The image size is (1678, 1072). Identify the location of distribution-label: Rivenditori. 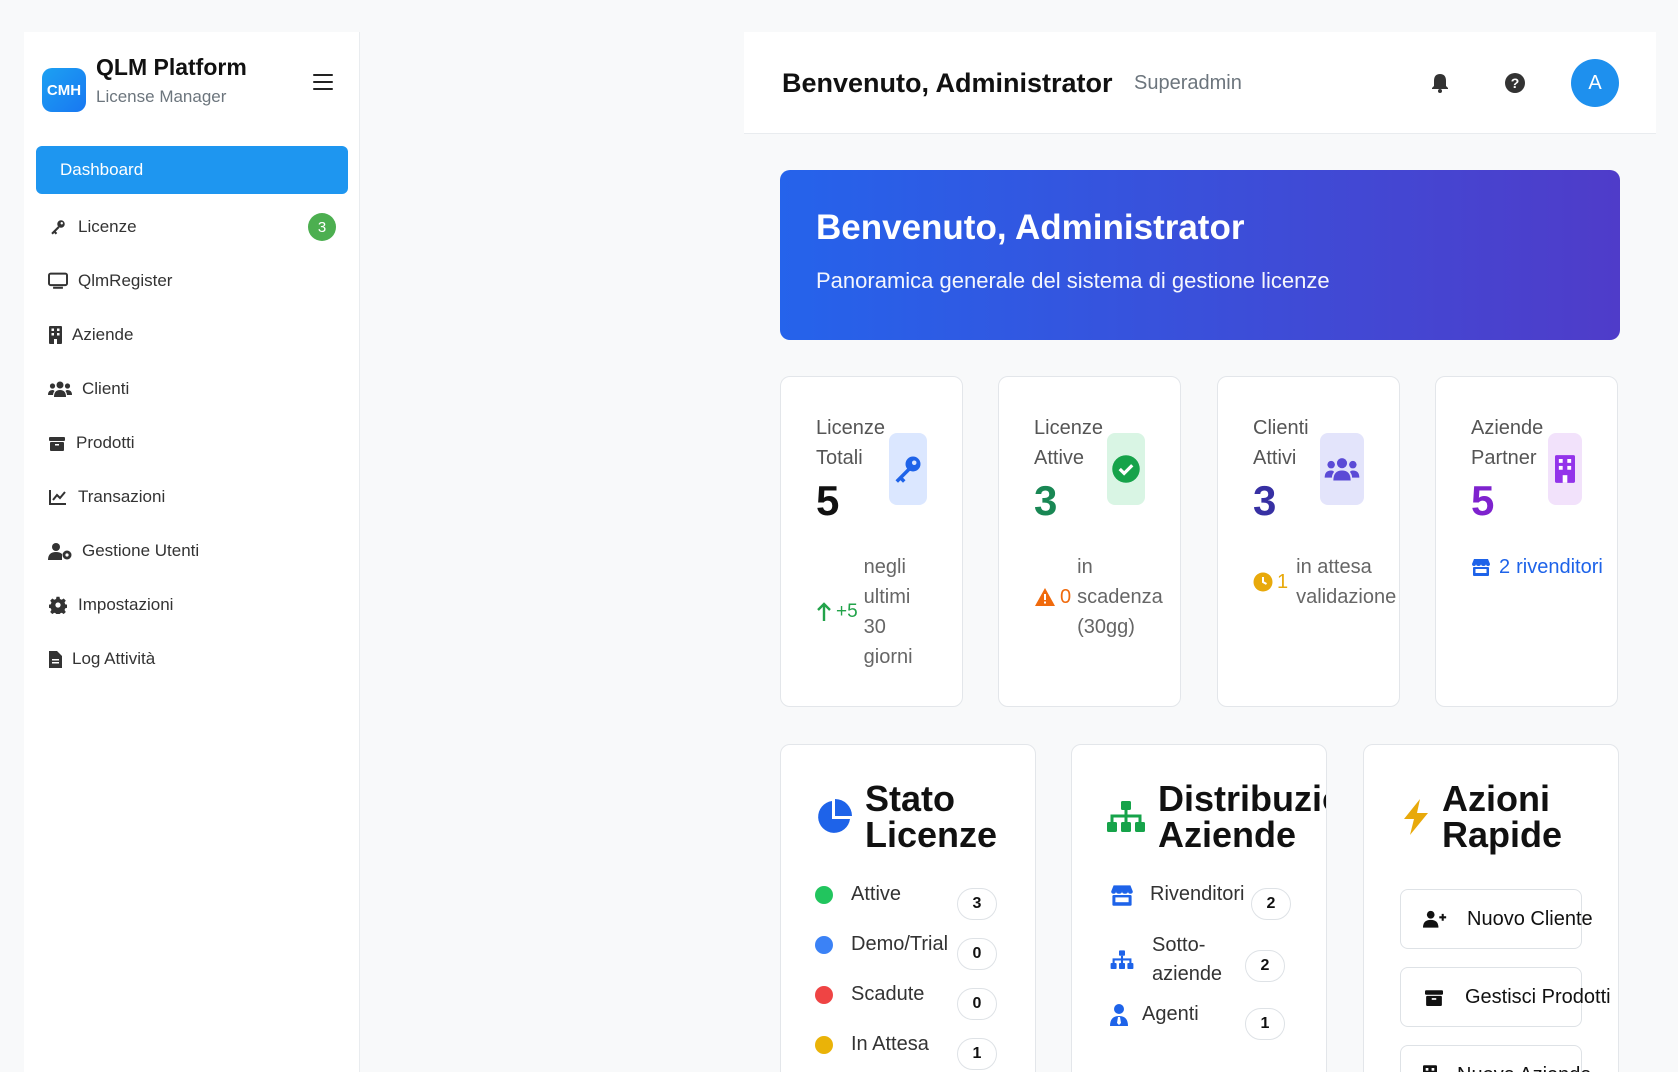
(1197, 894).